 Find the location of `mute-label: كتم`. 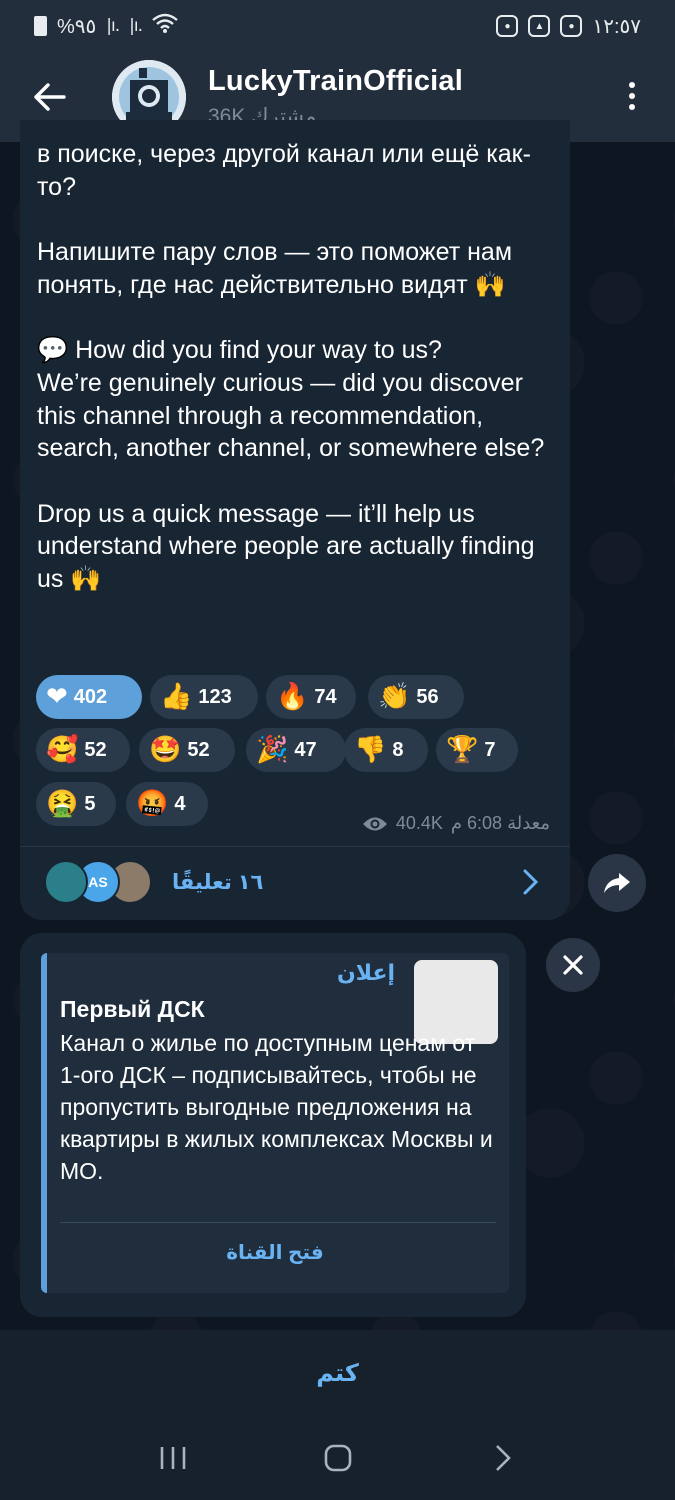

mute-label: كتم is located at coordinates (337, 1373).